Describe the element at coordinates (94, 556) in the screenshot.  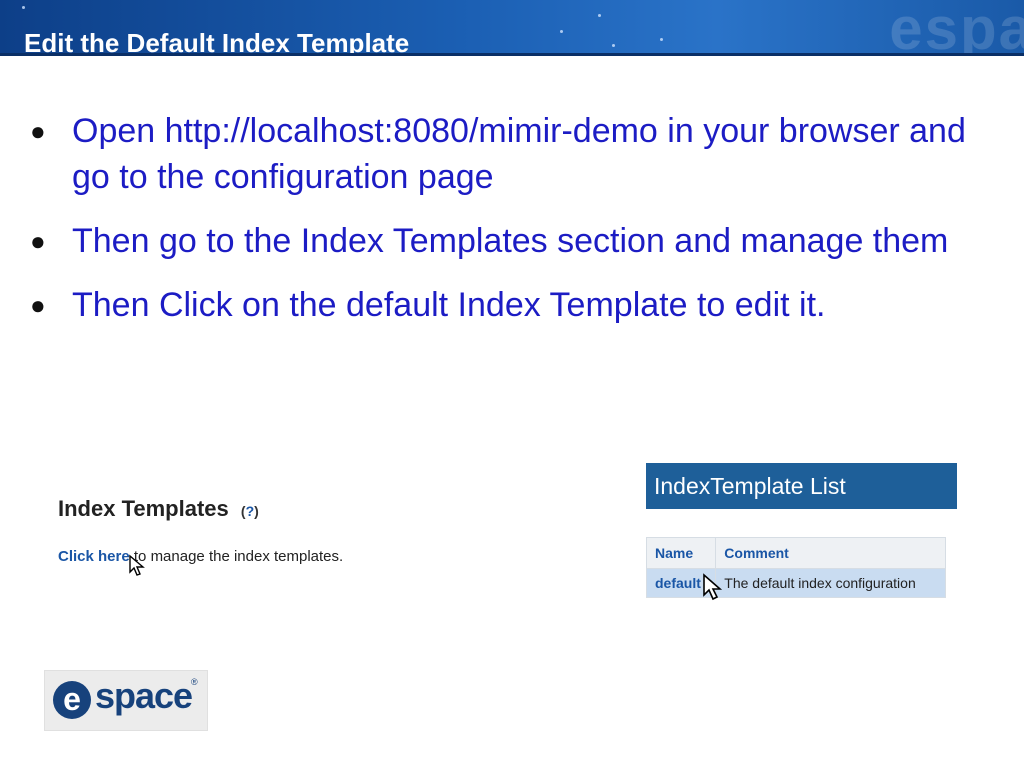
I see `click-here-link: Click here` at that location.